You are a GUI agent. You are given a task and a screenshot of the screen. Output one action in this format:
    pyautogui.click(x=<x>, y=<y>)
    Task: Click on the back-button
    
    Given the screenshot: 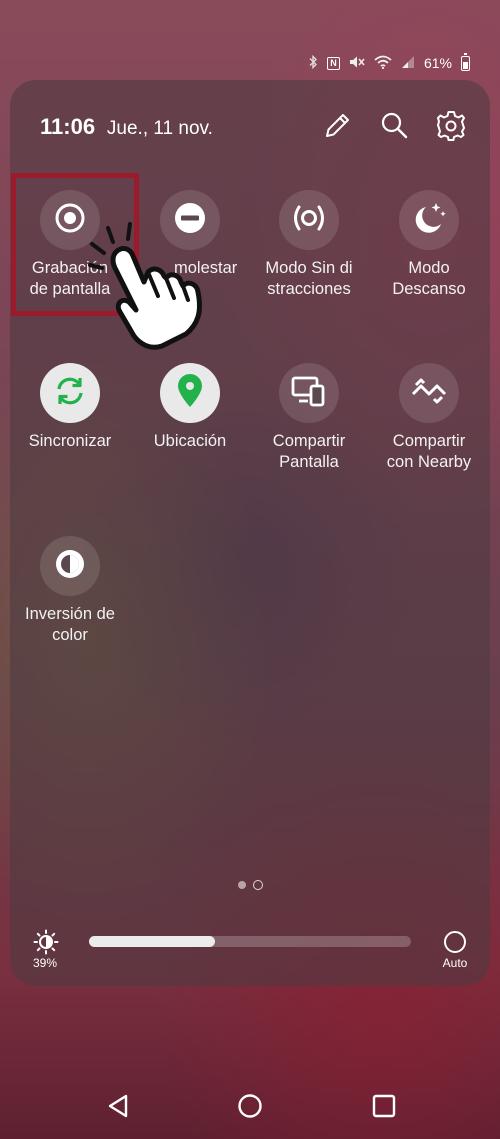 What is the action you would take?
    pyautogui.click(x=118, y=1108)
    